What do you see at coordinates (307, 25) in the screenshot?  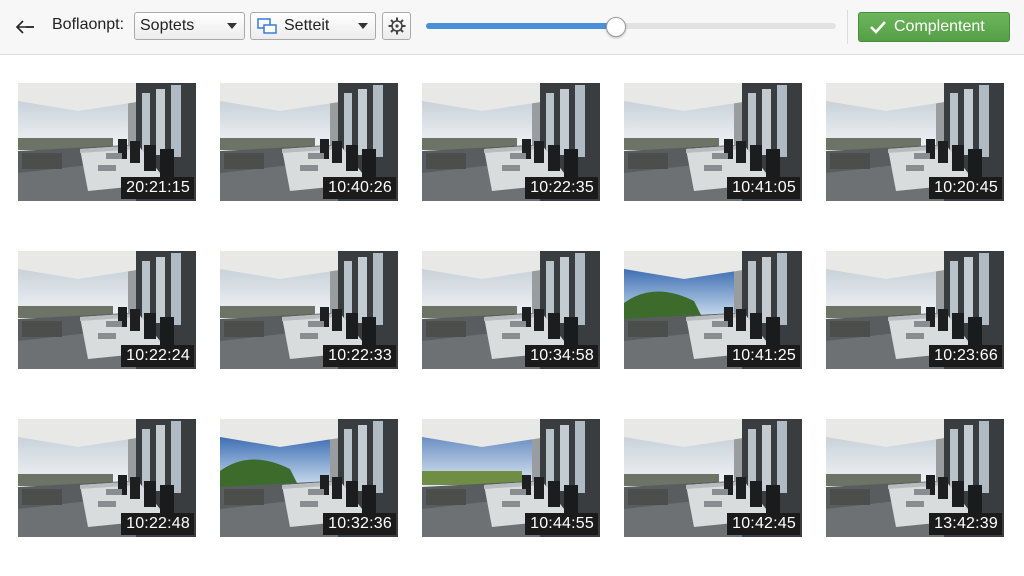 I see `set-dropdown-value: Setteit` at bounding box center [307, 25].